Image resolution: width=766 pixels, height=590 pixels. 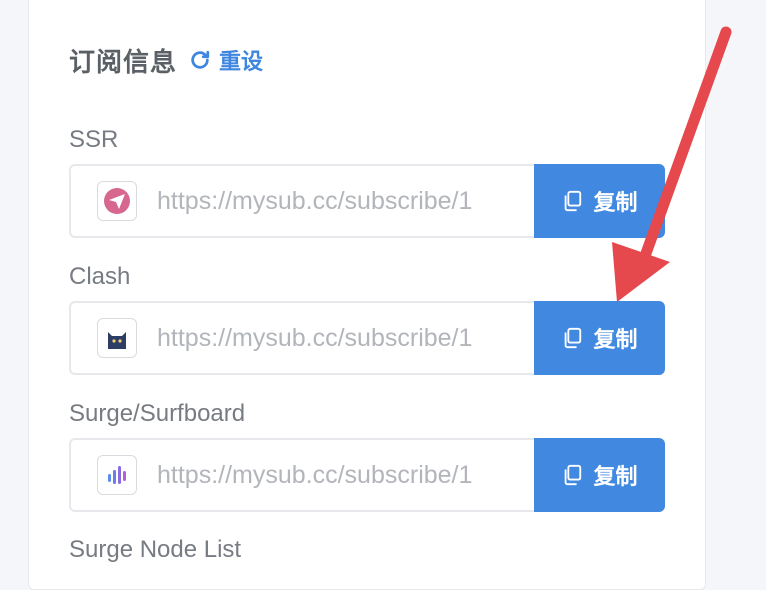 What do you see at coordinates (200, 59) in the screenshot?
I see `refresh-icon` at bounding box center [200, 59].